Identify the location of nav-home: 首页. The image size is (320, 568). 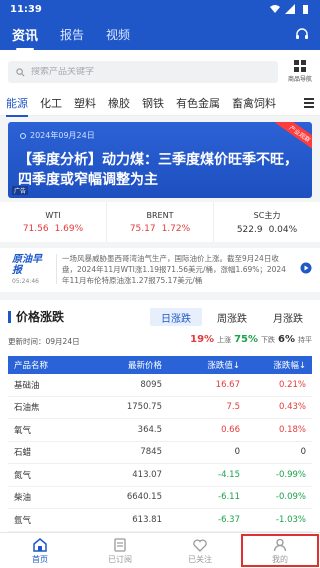
(40, 550).